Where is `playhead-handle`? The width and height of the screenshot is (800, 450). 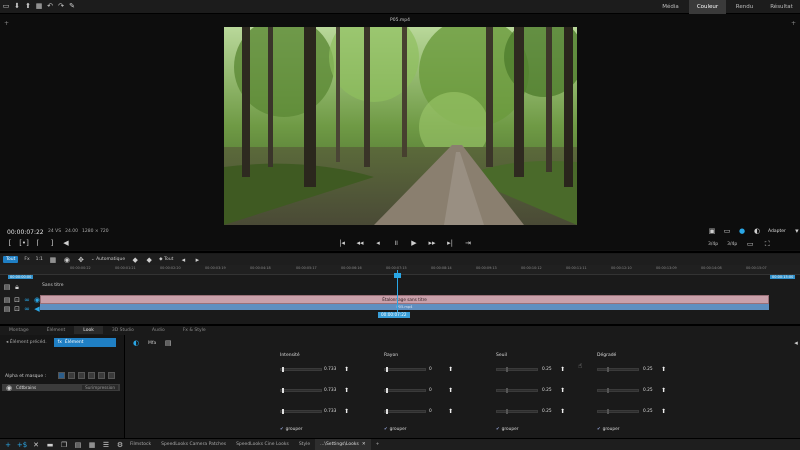
playhead-handle is located at coordinates (397, 275).